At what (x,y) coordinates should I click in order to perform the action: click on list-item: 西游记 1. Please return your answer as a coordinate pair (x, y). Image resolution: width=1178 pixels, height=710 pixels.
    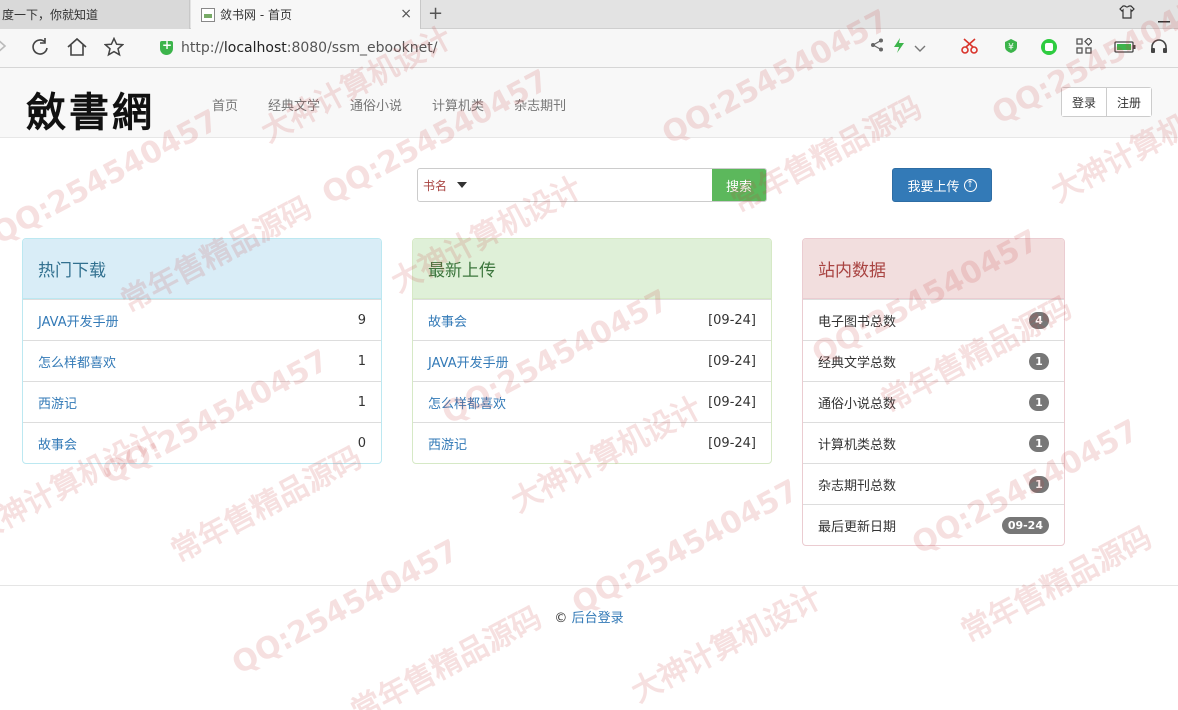
    Looking at the image, I should click on (202, 401).